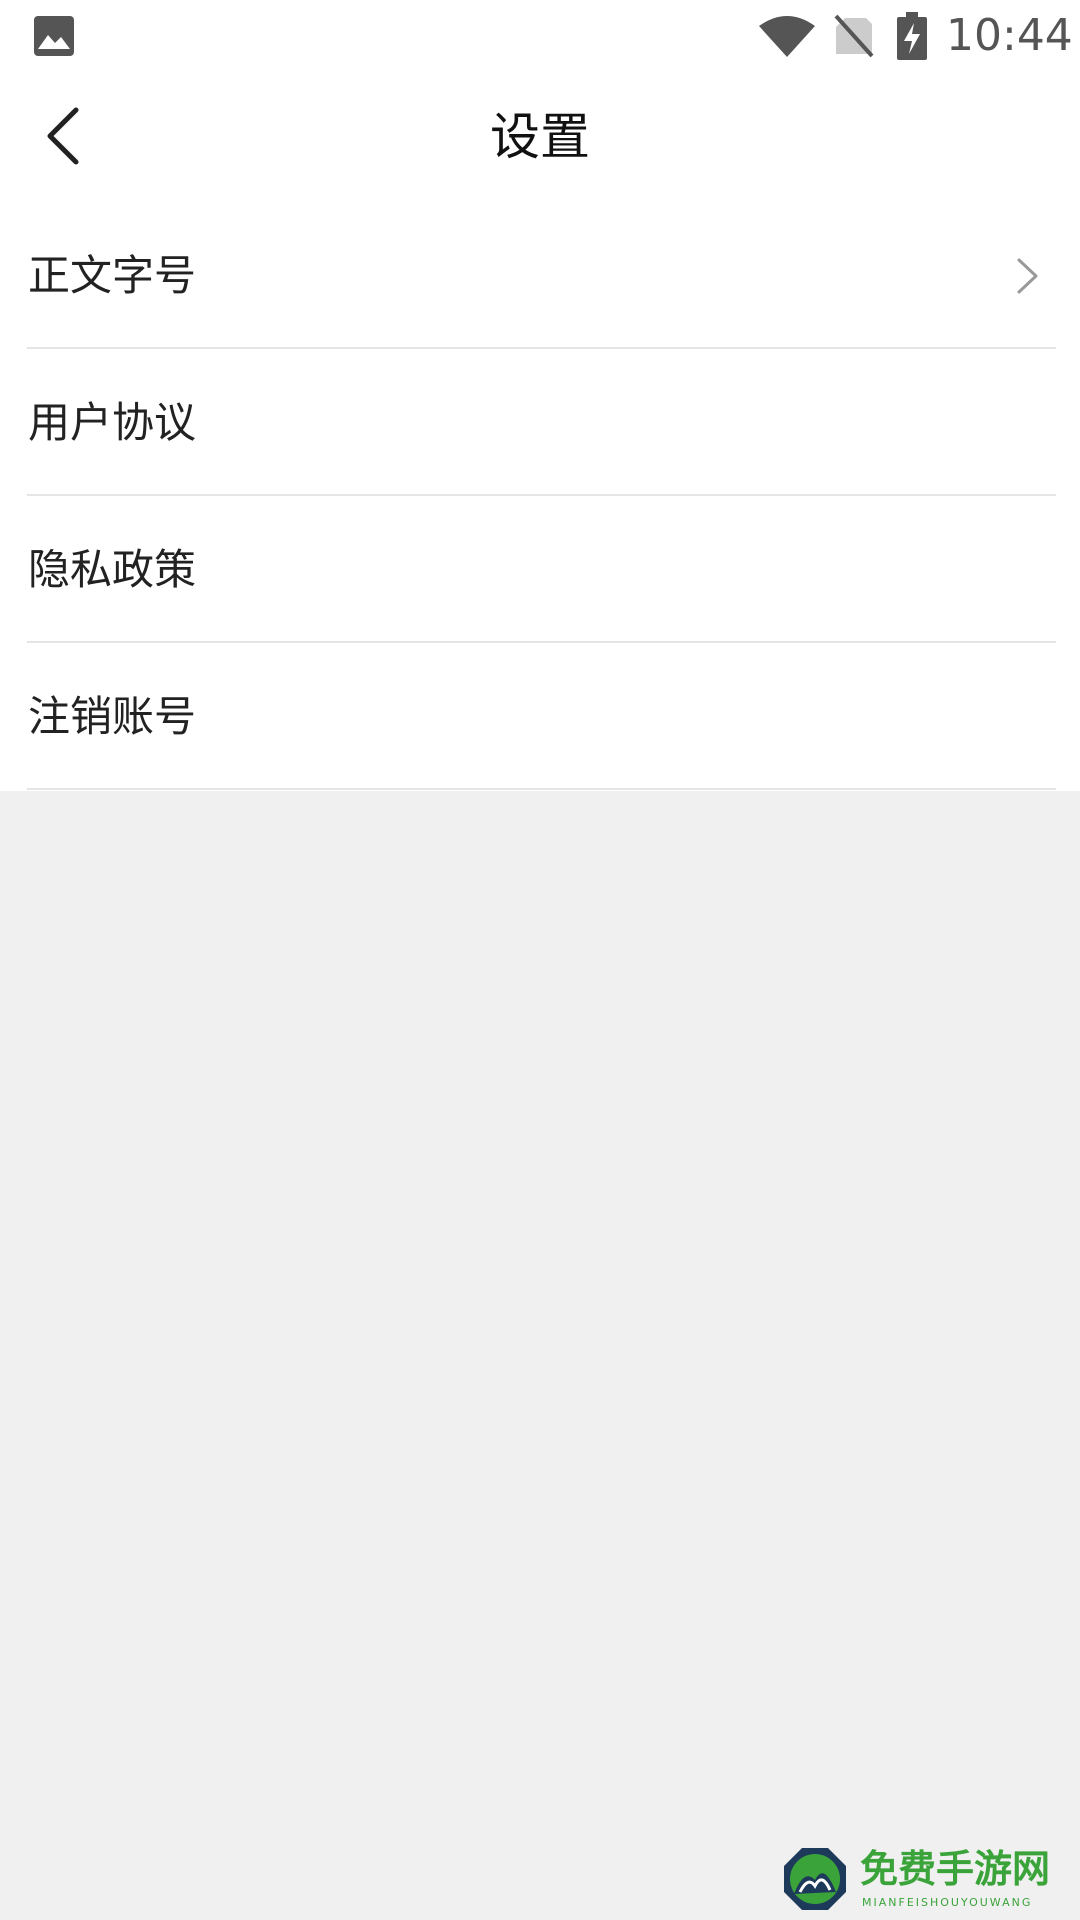 The image size is (1080, 1920). What do you see at coordinates (540, 716) in the screenshot?
I see `settings-item-delete-account: 注销账号` at bounding box center [540, 716].